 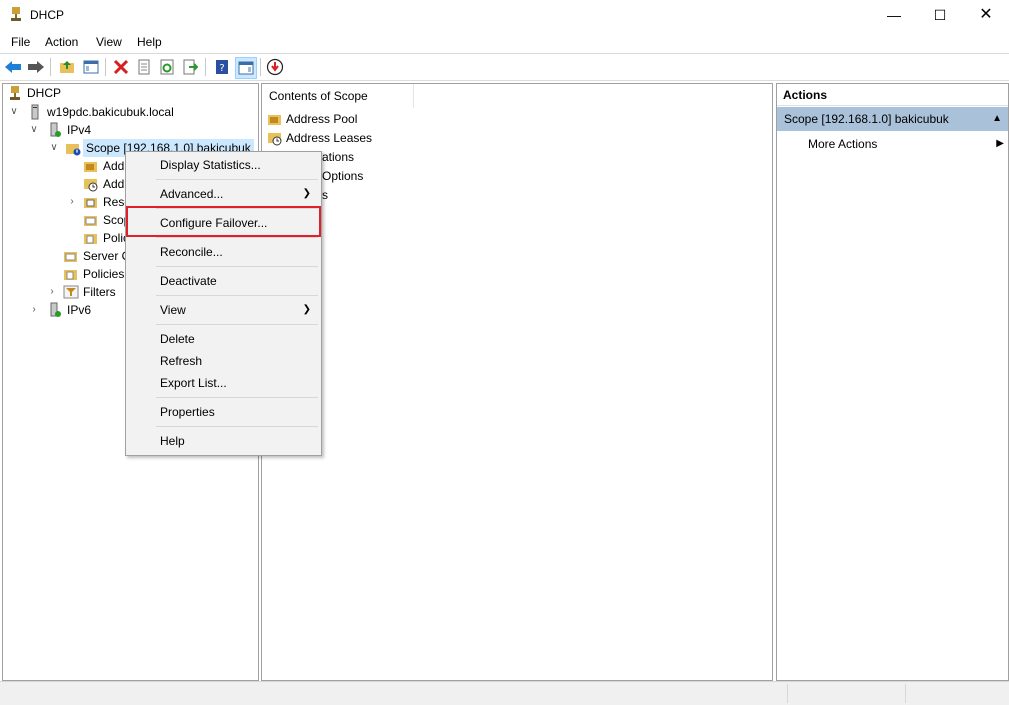 I want to click on list-item-label: Address Leases, so click(x=329, y=138).